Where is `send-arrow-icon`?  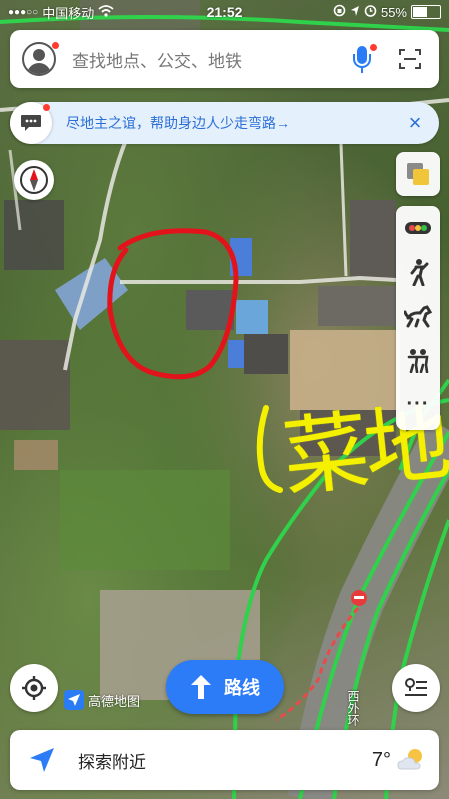
send-arrow-icon is located at coordinates (42, 760).